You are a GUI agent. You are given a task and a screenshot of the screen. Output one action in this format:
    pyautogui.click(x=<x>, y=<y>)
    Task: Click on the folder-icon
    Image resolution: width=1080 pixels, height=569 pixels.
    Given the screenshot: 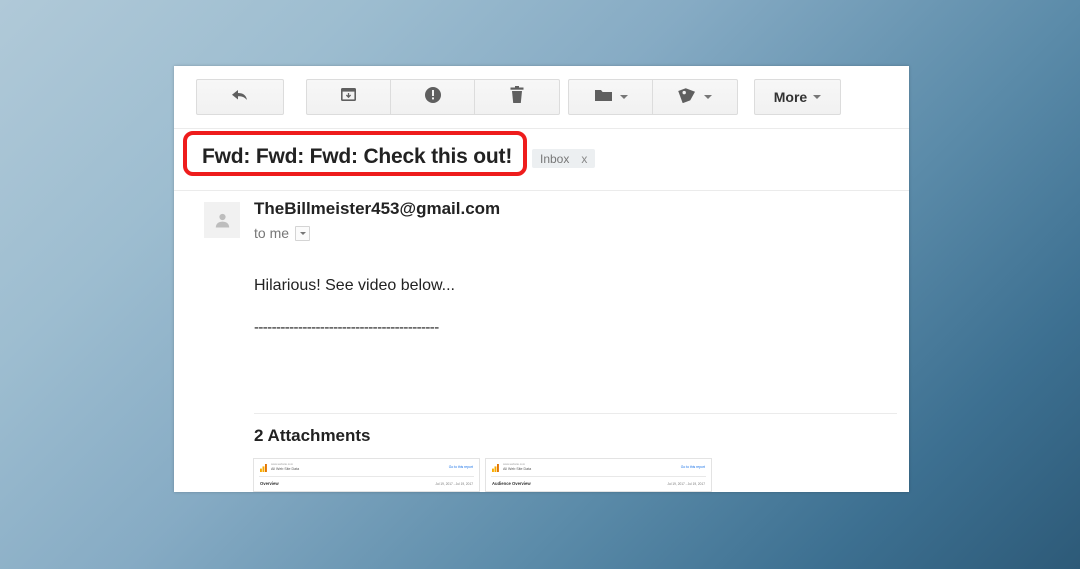 What is the action you would take?
    pyautogui.click(x=603, y=97)
    